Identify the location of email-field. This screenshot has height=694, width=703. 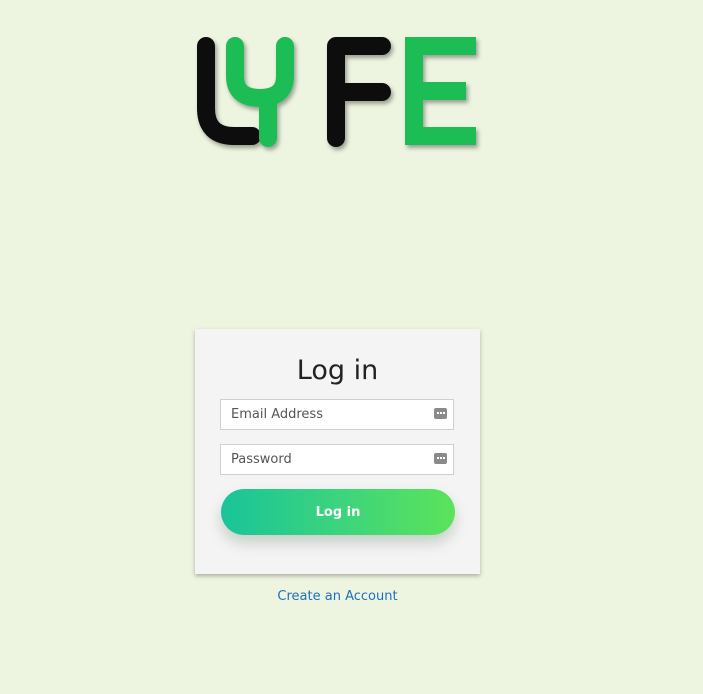
(337, 414).